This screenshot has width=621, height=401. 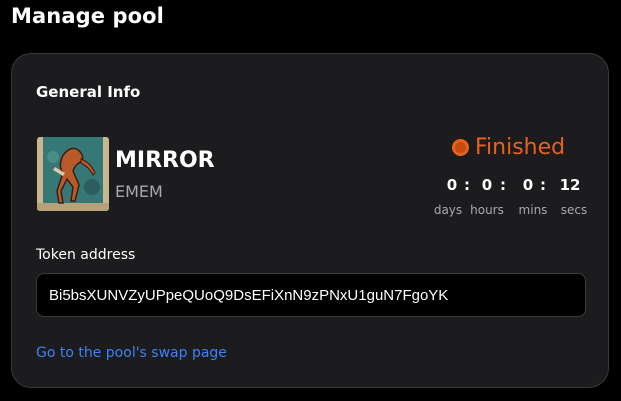 I want to click on countdown-label-hours: hours, so click(x=487, y=210).